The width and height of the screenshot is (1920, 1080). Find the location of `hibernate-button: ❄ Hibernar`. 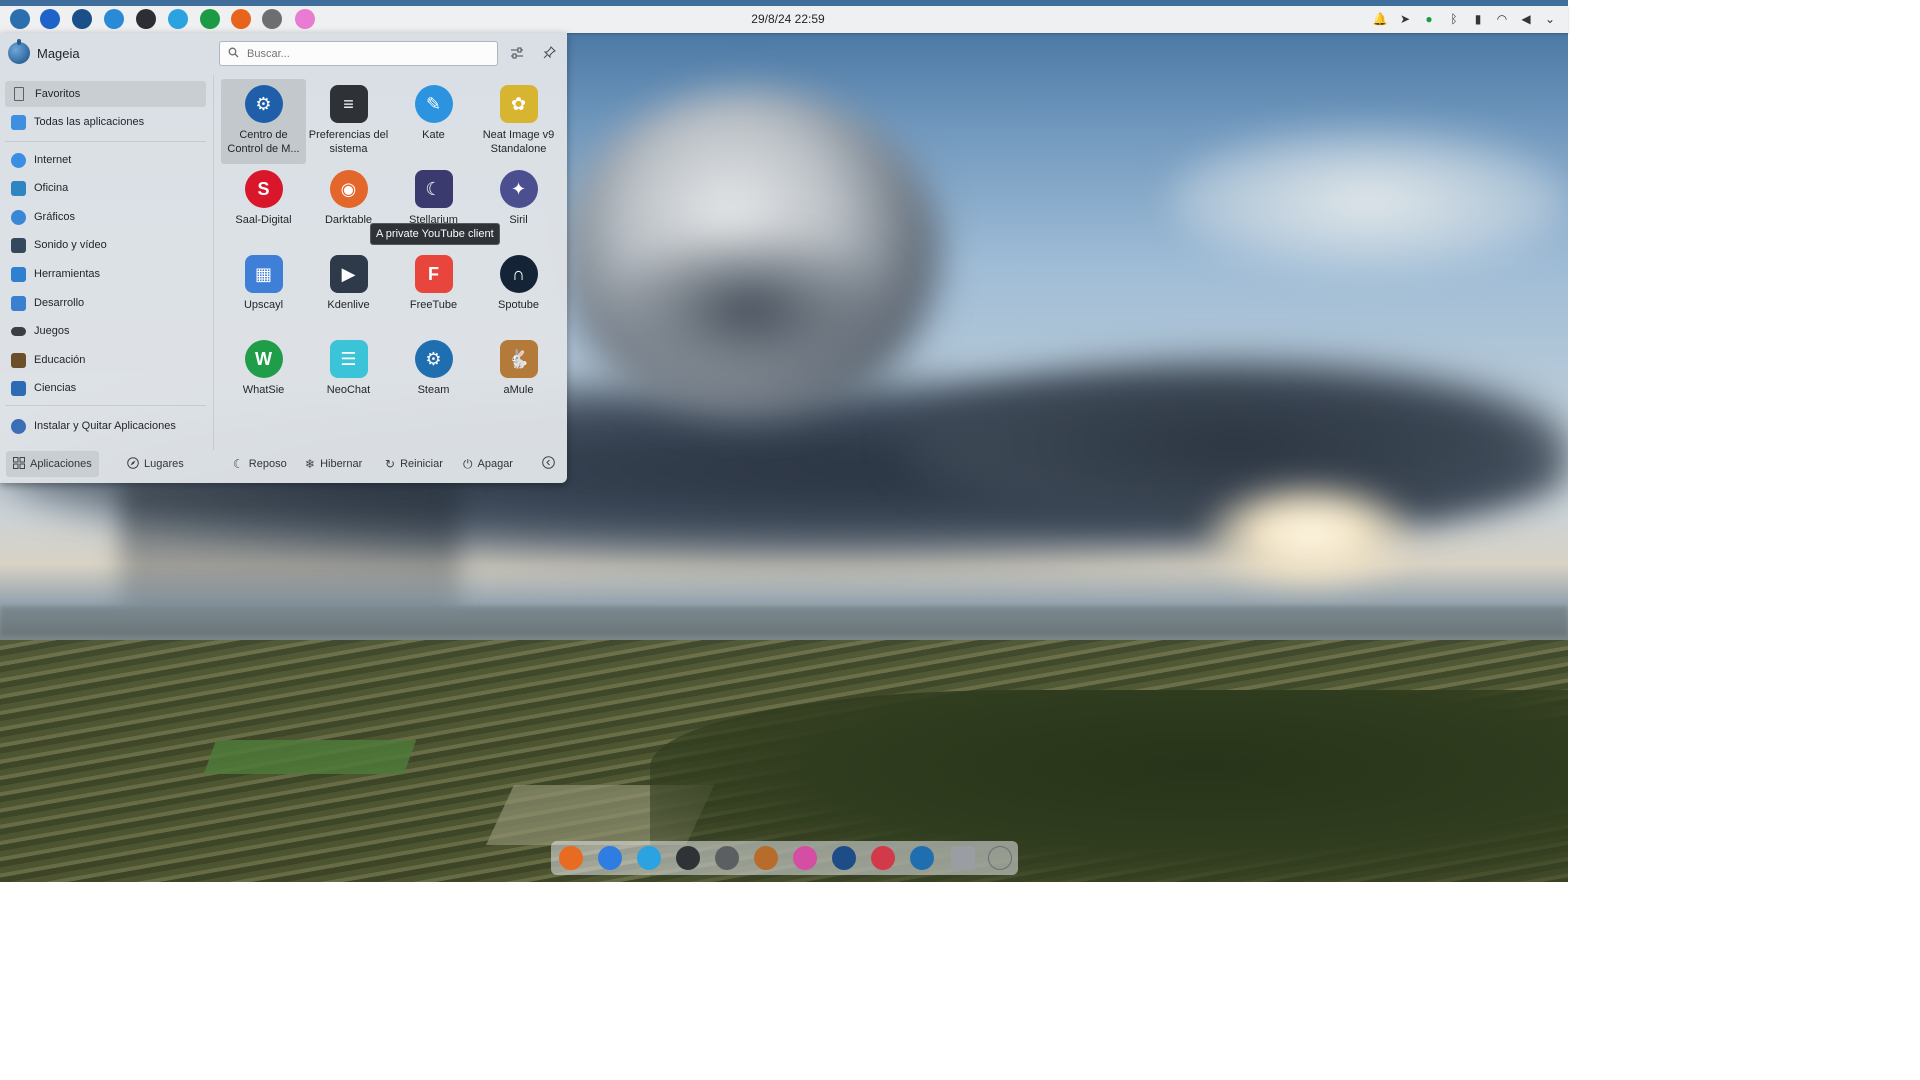

hibernate-button: ❄ Hibernar is located at coordinates (333, 464).